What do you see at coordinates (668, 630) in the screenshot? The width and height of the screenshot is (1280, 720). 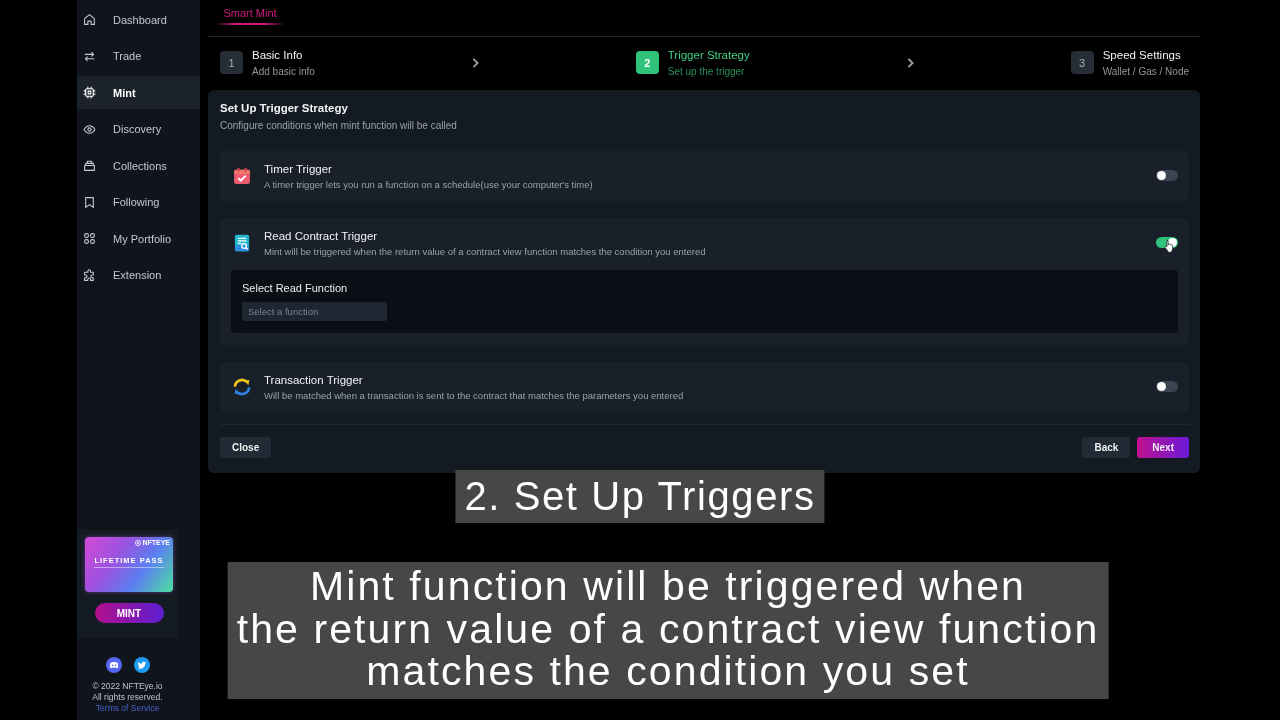 I see `subtitle-caption: Mint function will be triggered when the return value of a contract view function matches the condition you set` at bounding box center [668, 630].